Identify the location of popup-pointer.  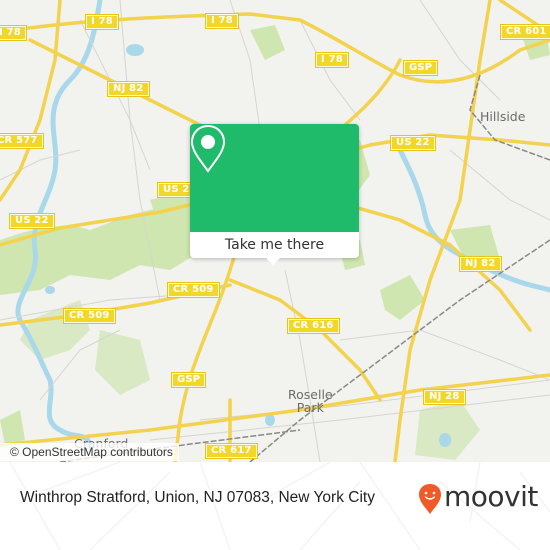
(273, 261).